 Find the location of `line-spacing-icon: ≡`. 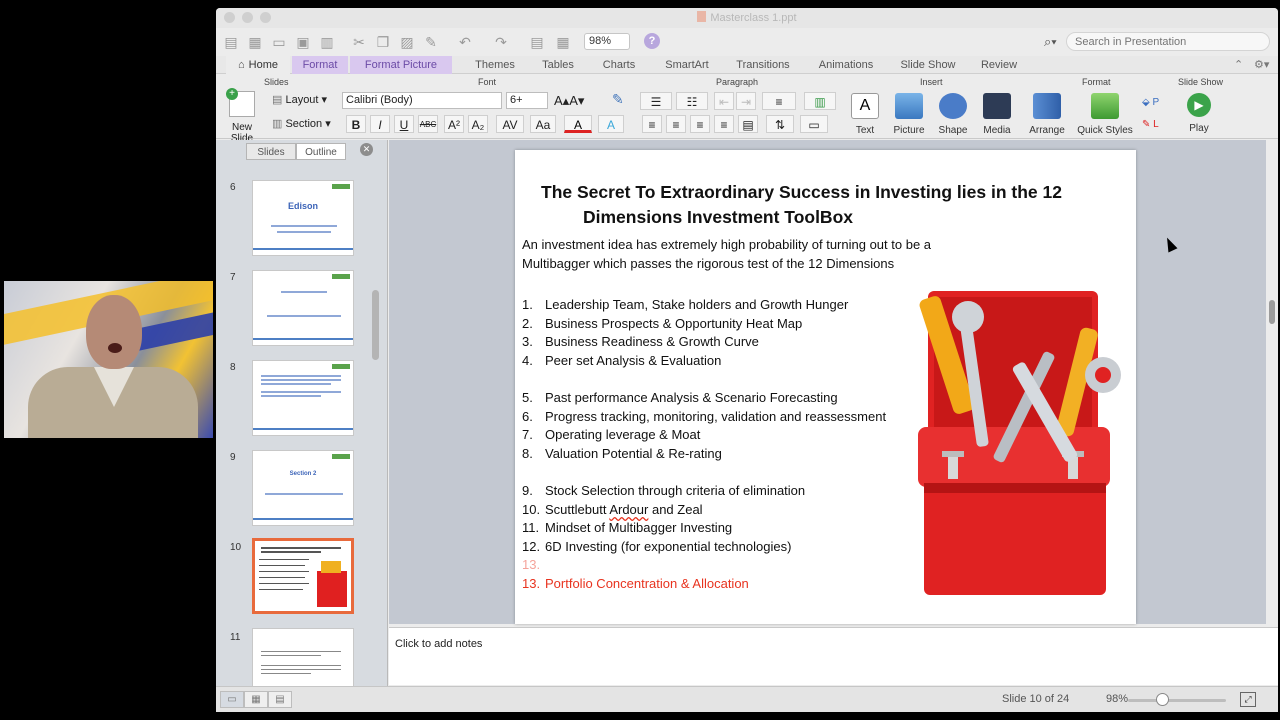

line-spacing-icon: ≡ is located at coordinates (779, 101).